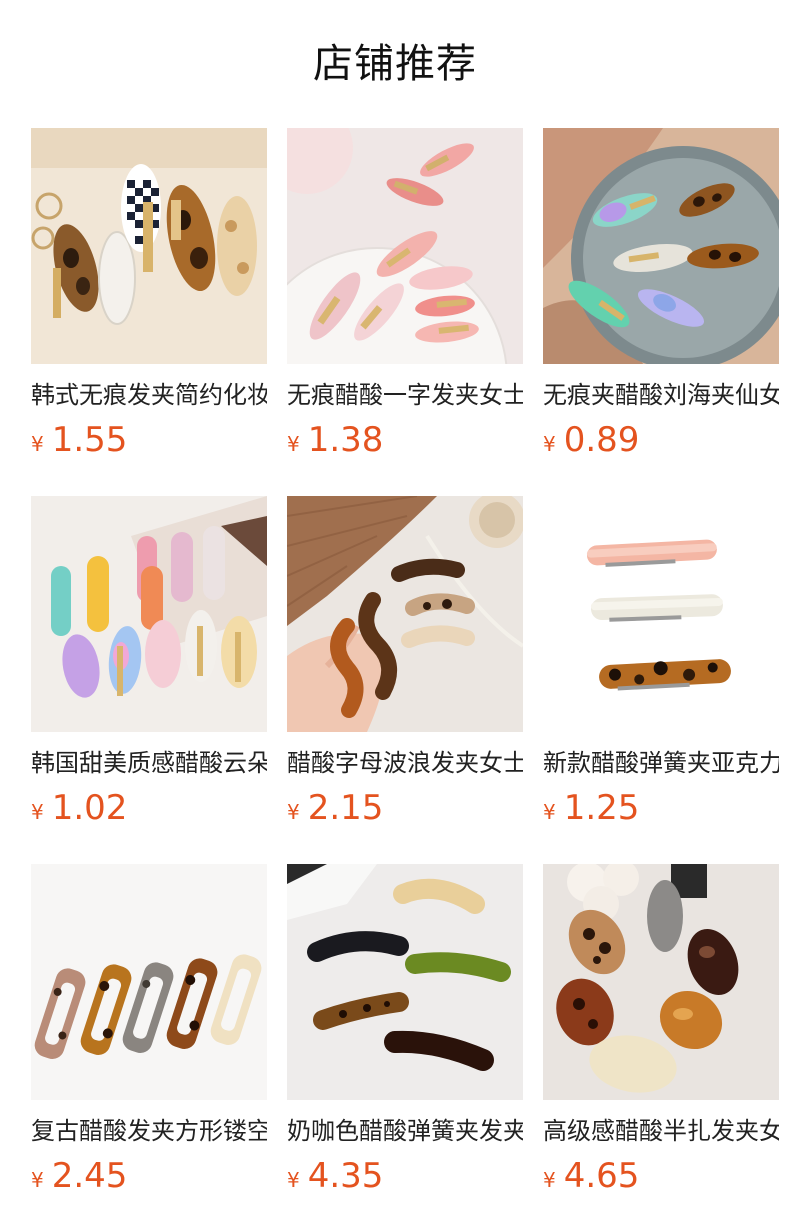  What do you see at coordinates (661, 440) in the screenshot?
I see `product-price: ¥0.89` at bounding box center [661, 440].